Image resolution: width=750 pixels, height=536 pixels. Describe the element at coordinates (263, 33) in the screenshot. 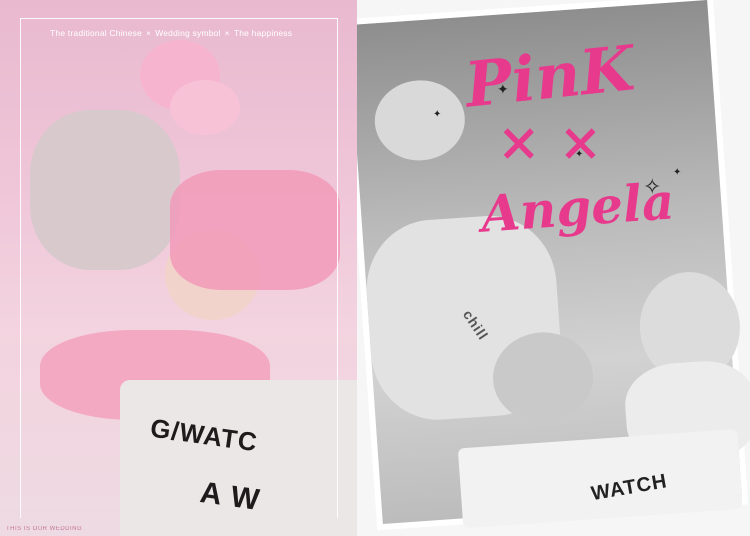

I see `tagline-part-3: The happiness` at that location.